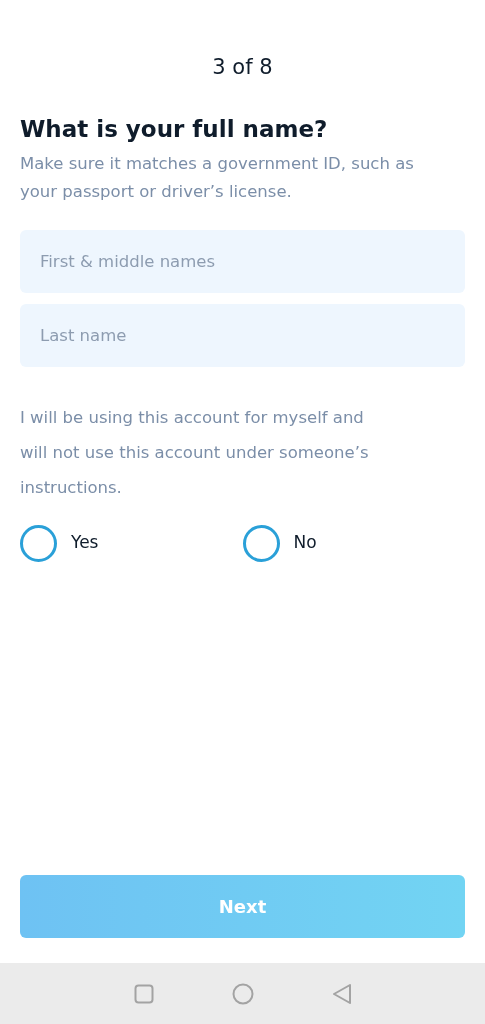 The width and height of the screenshot is (485, 1024). I want to click on page-title: What is your full name?, so click(174, 129).